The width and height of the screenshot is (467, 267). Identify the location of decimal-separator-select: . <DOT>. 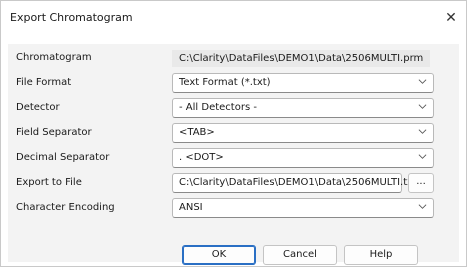
(303, 158).